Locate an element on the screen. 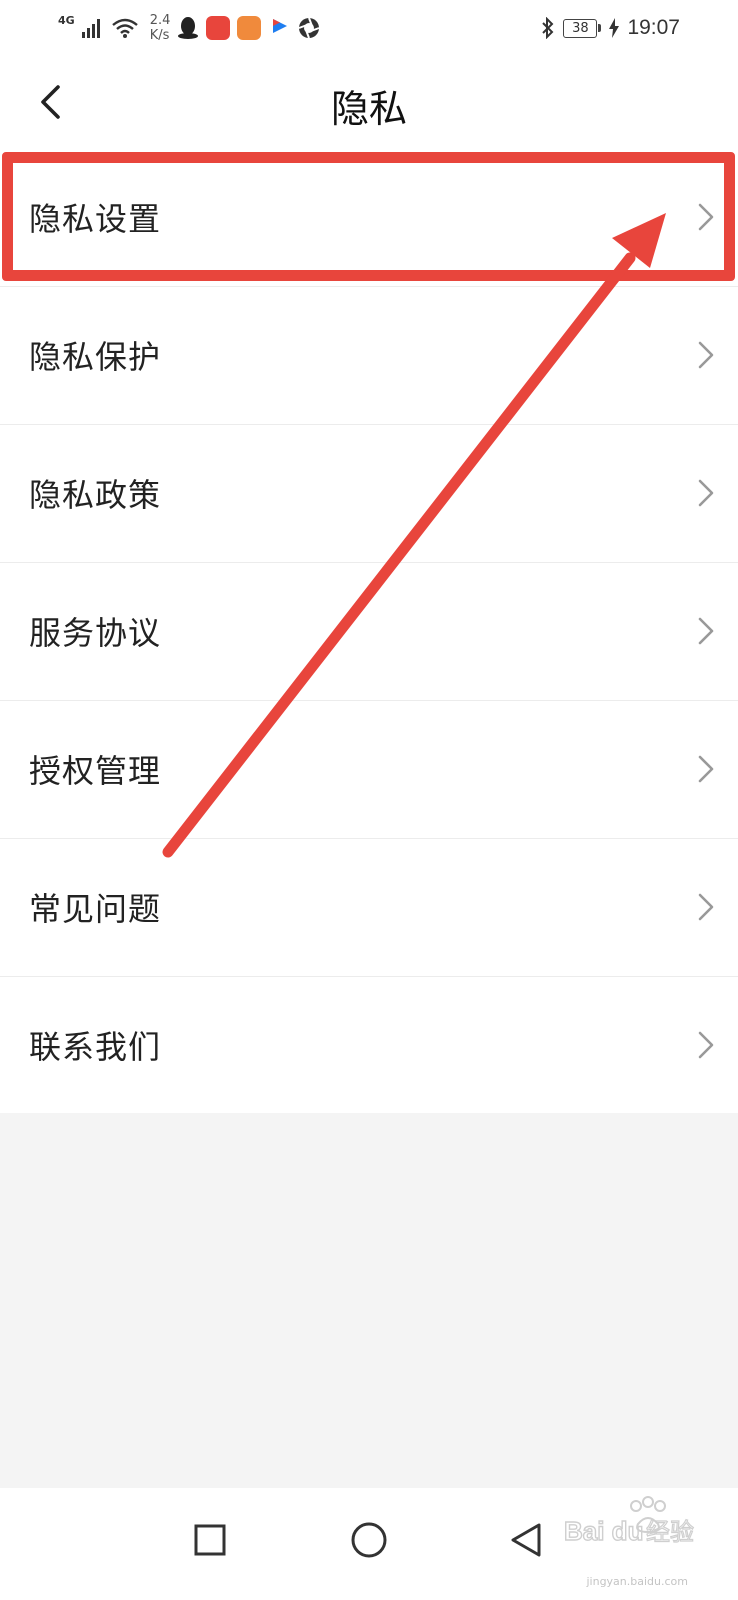  speed-value: 2.4 is located at coordinates (160, 20).